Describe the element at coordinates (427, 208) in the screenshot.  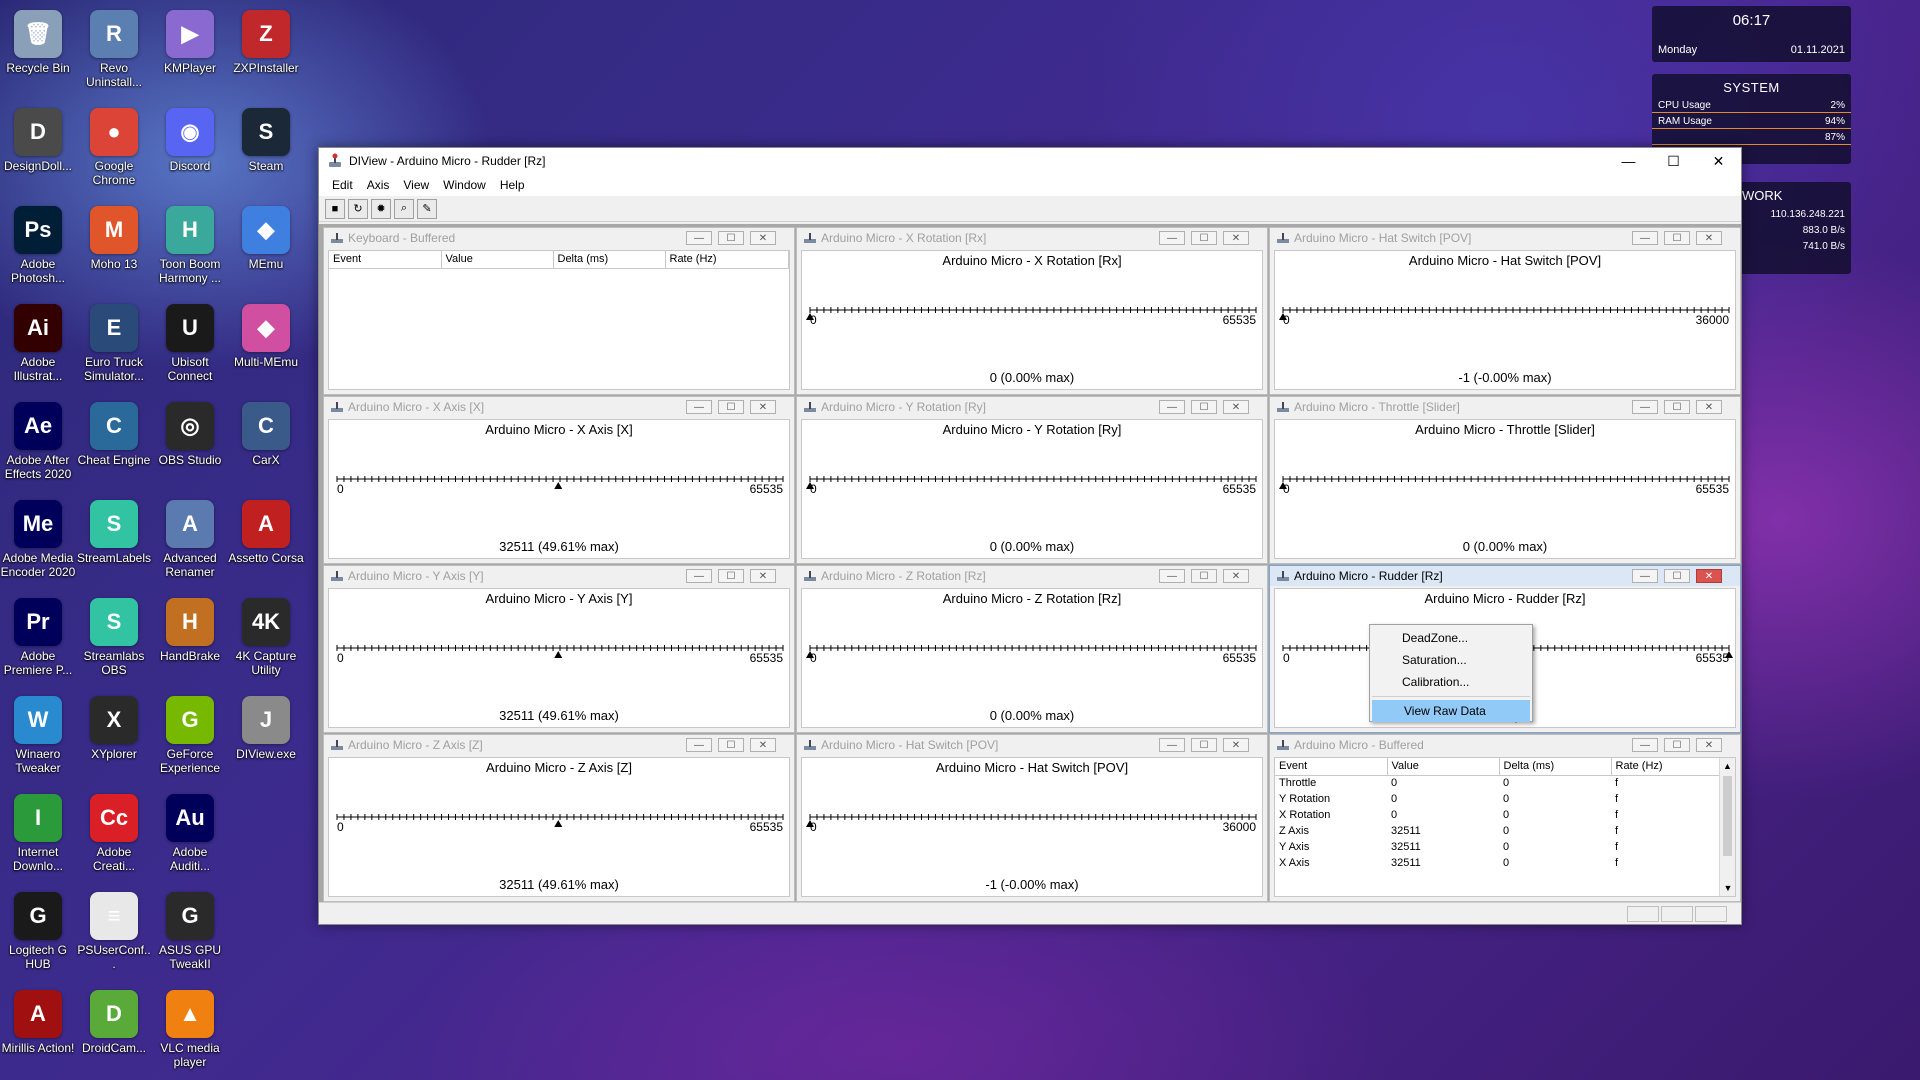
I see `edit-icon: ✎` at that location.